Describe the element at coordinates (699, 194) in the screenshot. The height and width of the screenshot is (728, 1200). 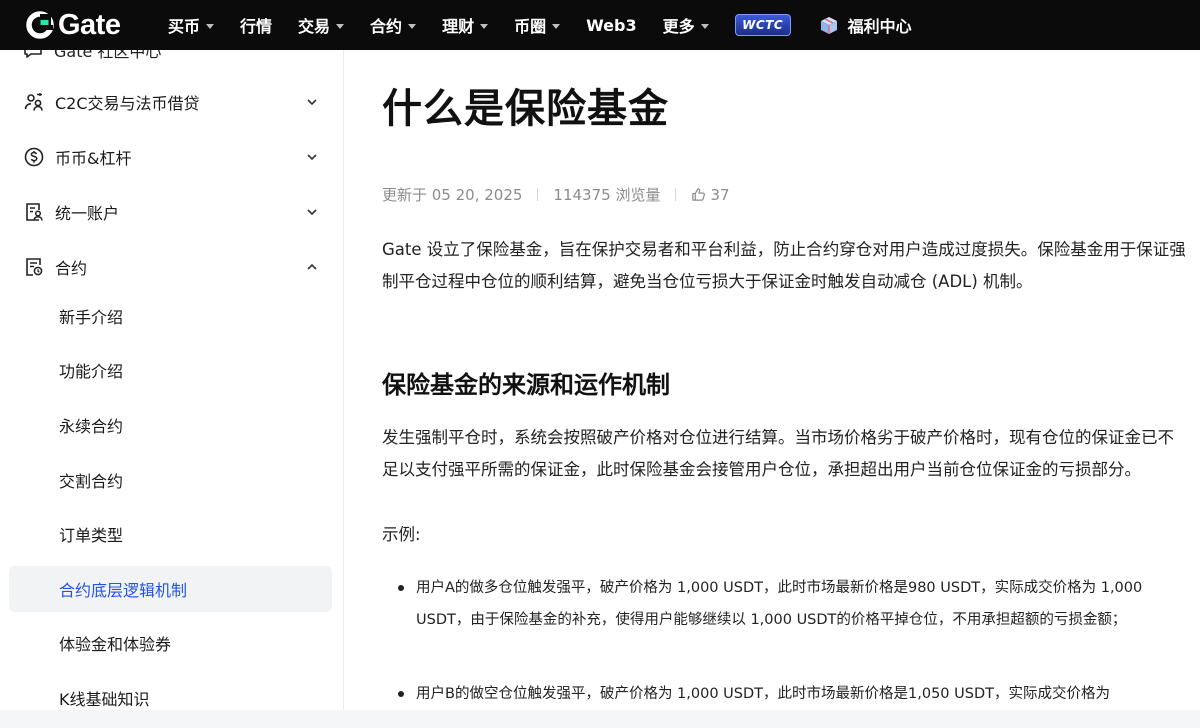
I see `thumbs-up-icon` at that location.